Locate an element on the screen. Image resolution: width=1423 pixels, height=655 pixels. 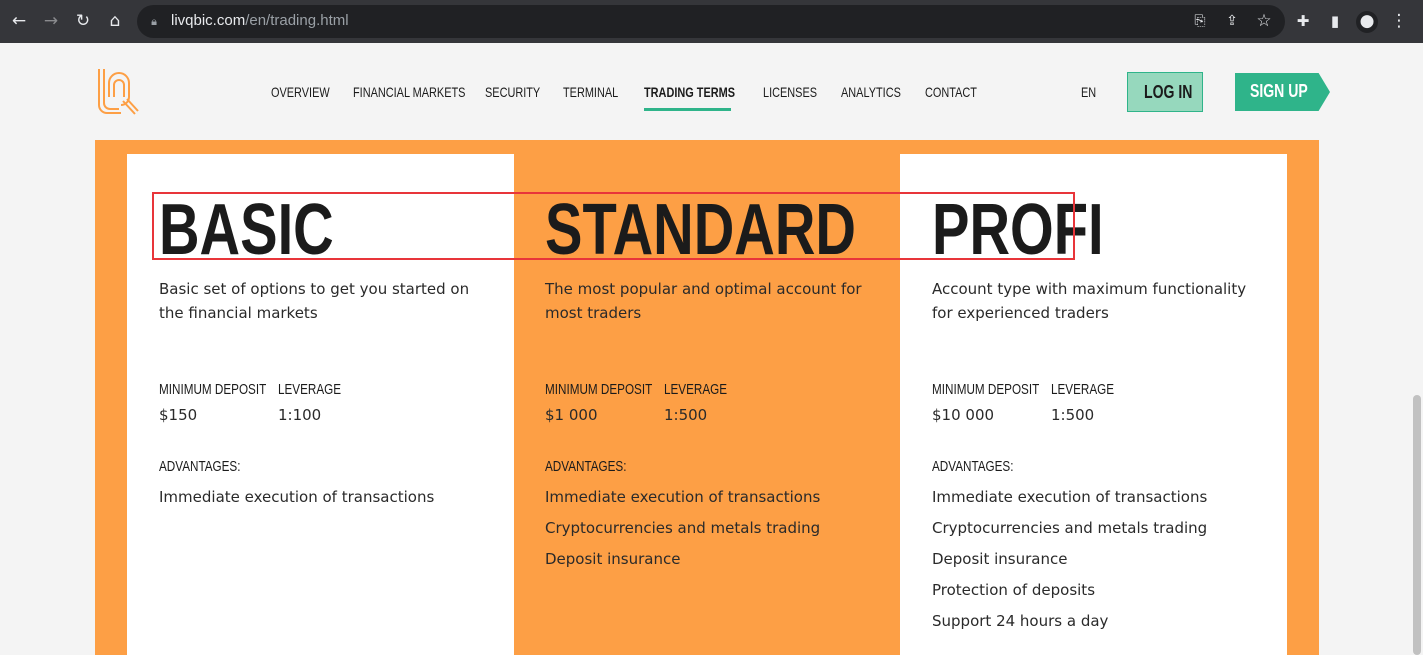
nav-trading-terms: TRADING TERMS is located at coordinates (702, 92).